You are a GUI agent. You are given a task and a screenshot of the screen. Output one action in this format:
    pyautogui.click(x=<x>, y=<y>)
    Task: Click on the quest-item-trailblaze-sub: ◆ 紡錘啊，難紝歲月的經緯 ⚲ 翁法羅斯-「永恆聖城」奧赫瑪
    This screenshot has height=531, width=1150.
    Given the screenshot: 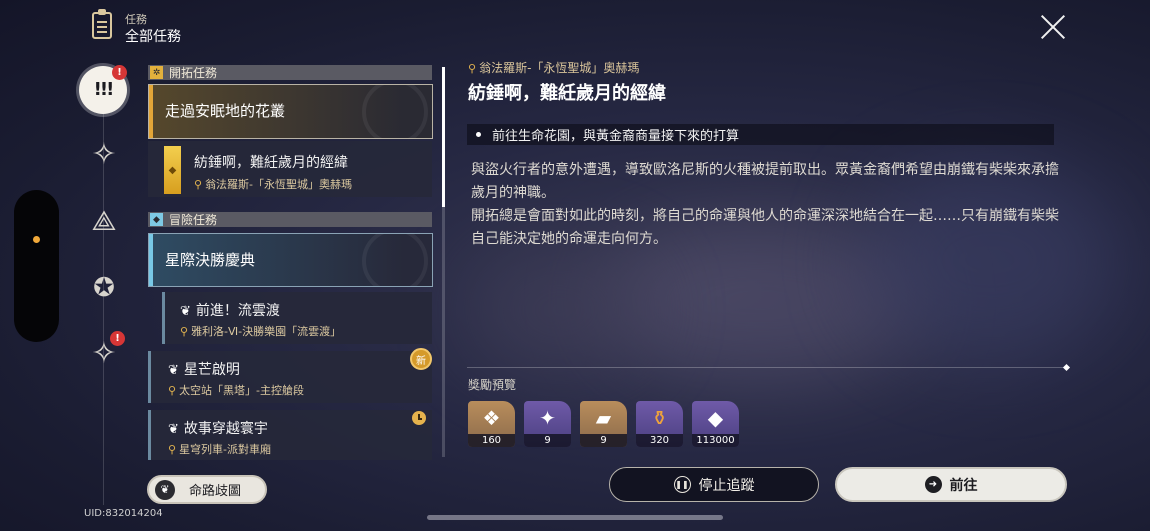 What is the action you would take?
    pyautogui.click(x=290, y=169)
    